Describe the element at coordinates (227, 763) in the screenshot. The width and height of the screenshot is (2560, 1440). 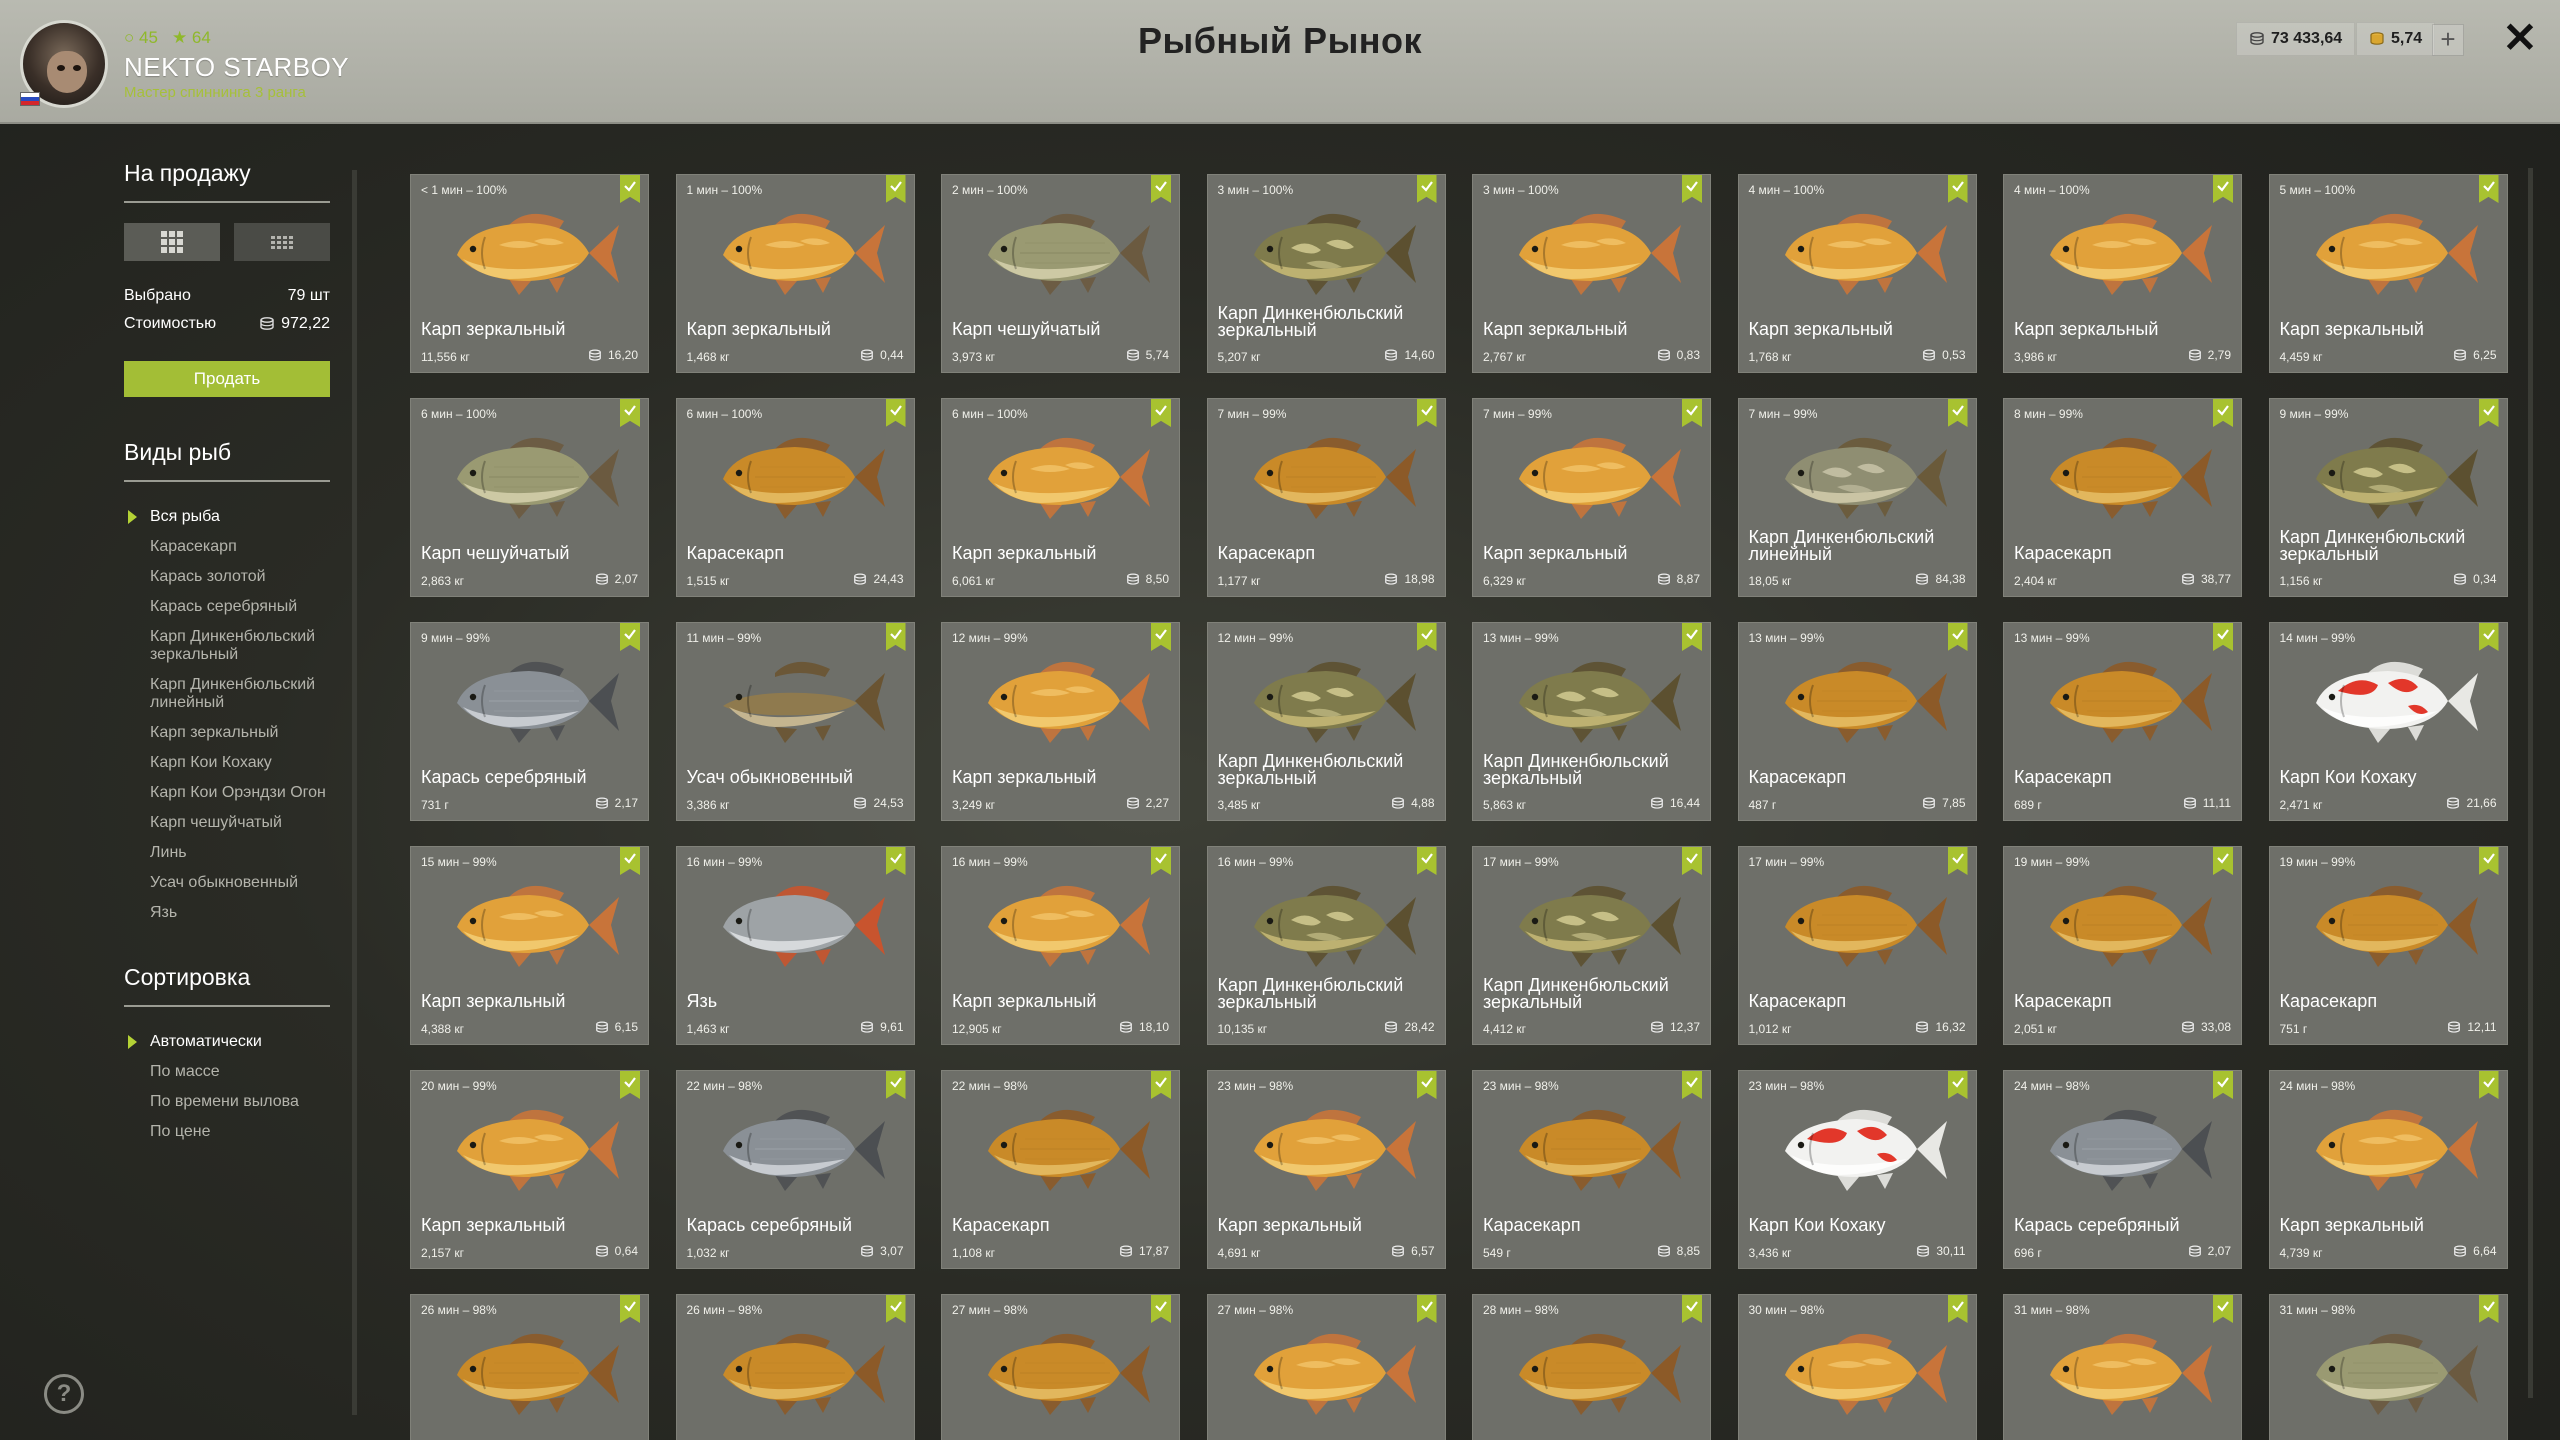
I see `species-filter-item: Карп Кои Кохаку` at that location.